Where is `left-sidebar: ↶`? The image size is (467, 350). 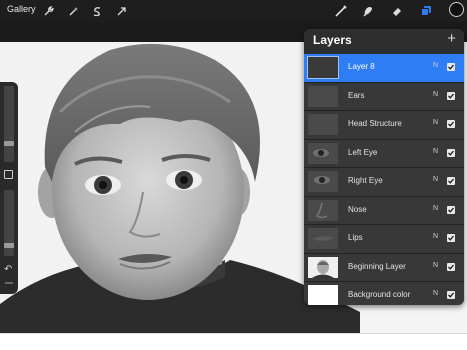 left-sidebar: ↶ is located at coordinates (9, 188).